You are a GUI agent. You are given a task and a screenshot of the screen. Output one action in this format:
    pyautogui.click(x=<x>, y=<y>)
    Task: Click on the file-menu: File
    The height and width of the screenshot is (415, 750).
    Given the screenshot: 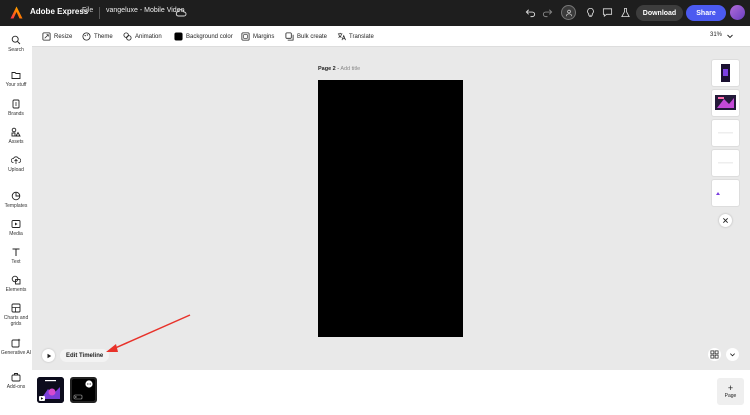 What is the action you would take?
    pyautogui.click(x=87, y=10)
    